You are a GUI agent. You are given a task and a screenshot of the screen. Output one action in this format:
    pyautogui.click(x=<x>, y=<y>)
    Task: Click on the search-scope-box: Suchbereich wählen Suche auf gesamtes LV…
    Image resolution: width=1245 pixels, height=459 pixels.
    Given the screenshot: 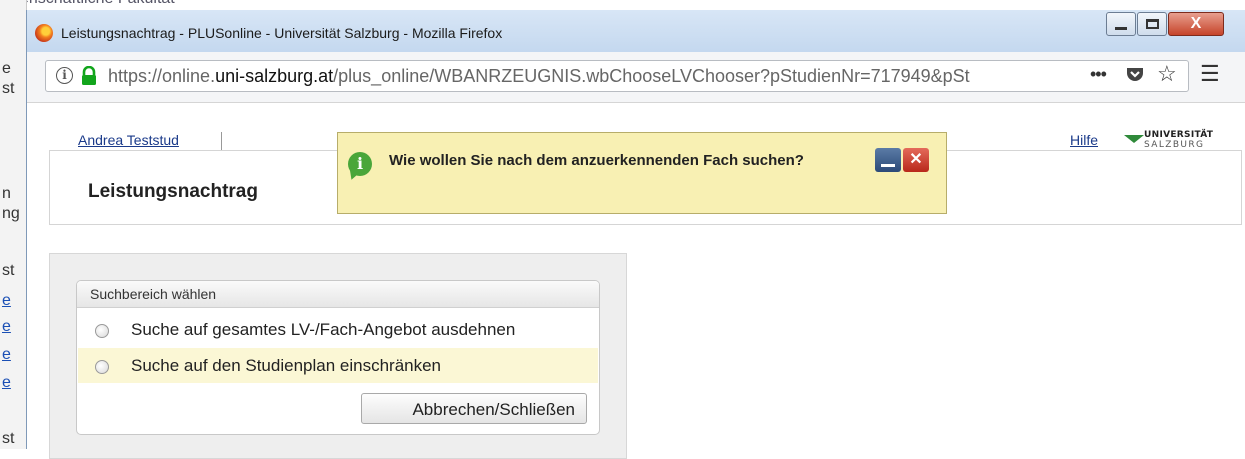 What is the action you would take?
    pyautogui.click(x=338, y=357)
    